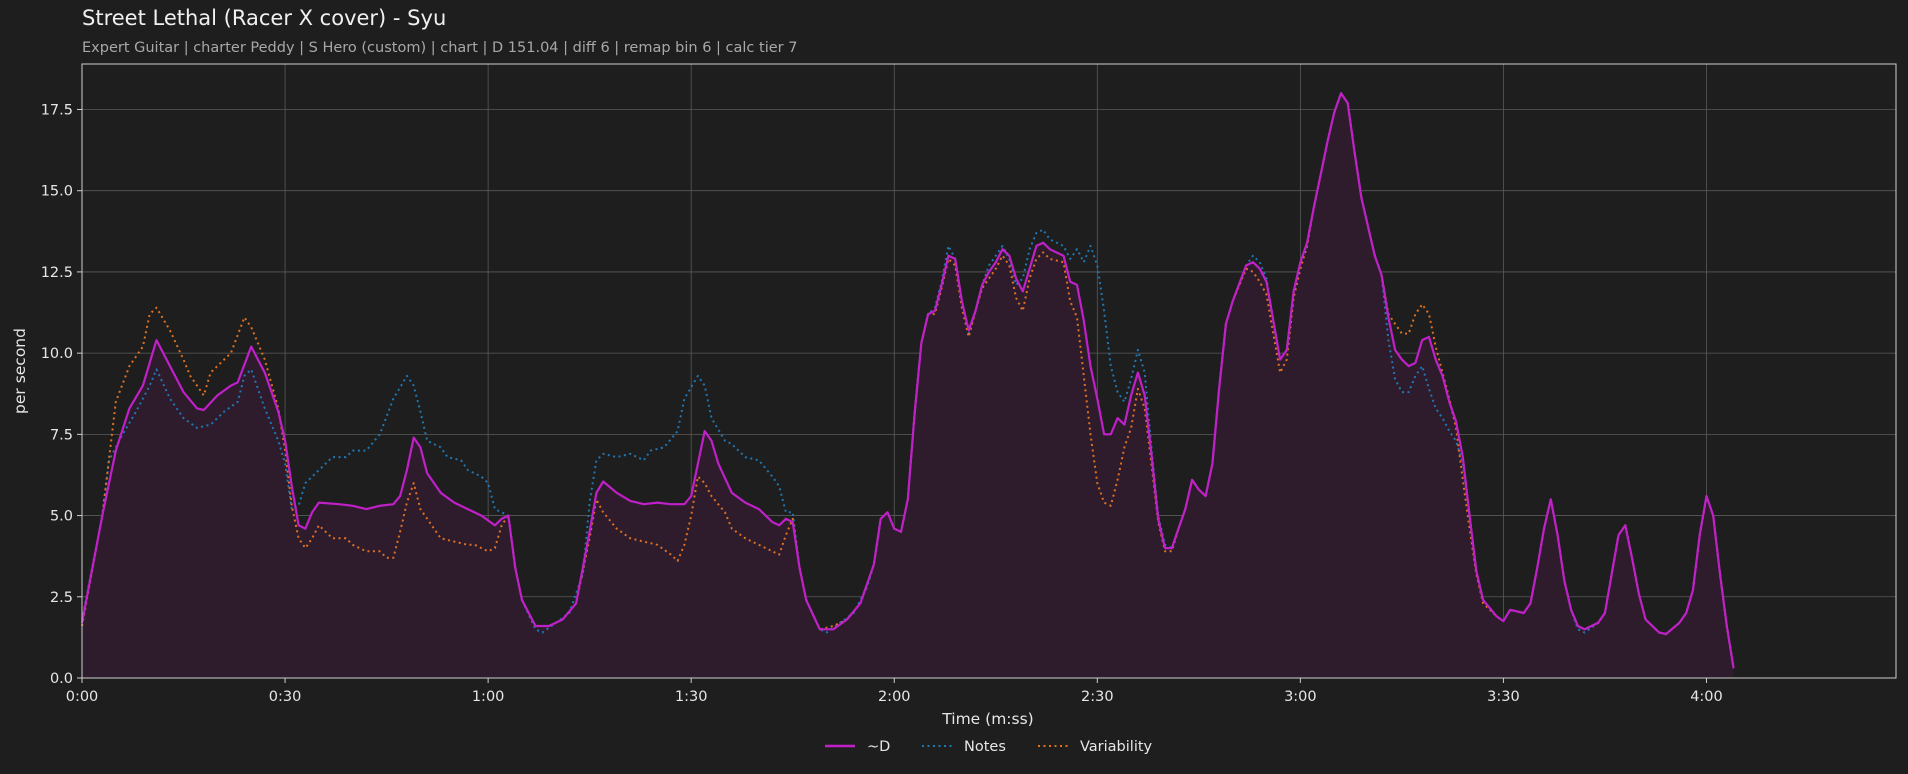  I want to click on y-tick-label: 15.0, so click(57, 192).